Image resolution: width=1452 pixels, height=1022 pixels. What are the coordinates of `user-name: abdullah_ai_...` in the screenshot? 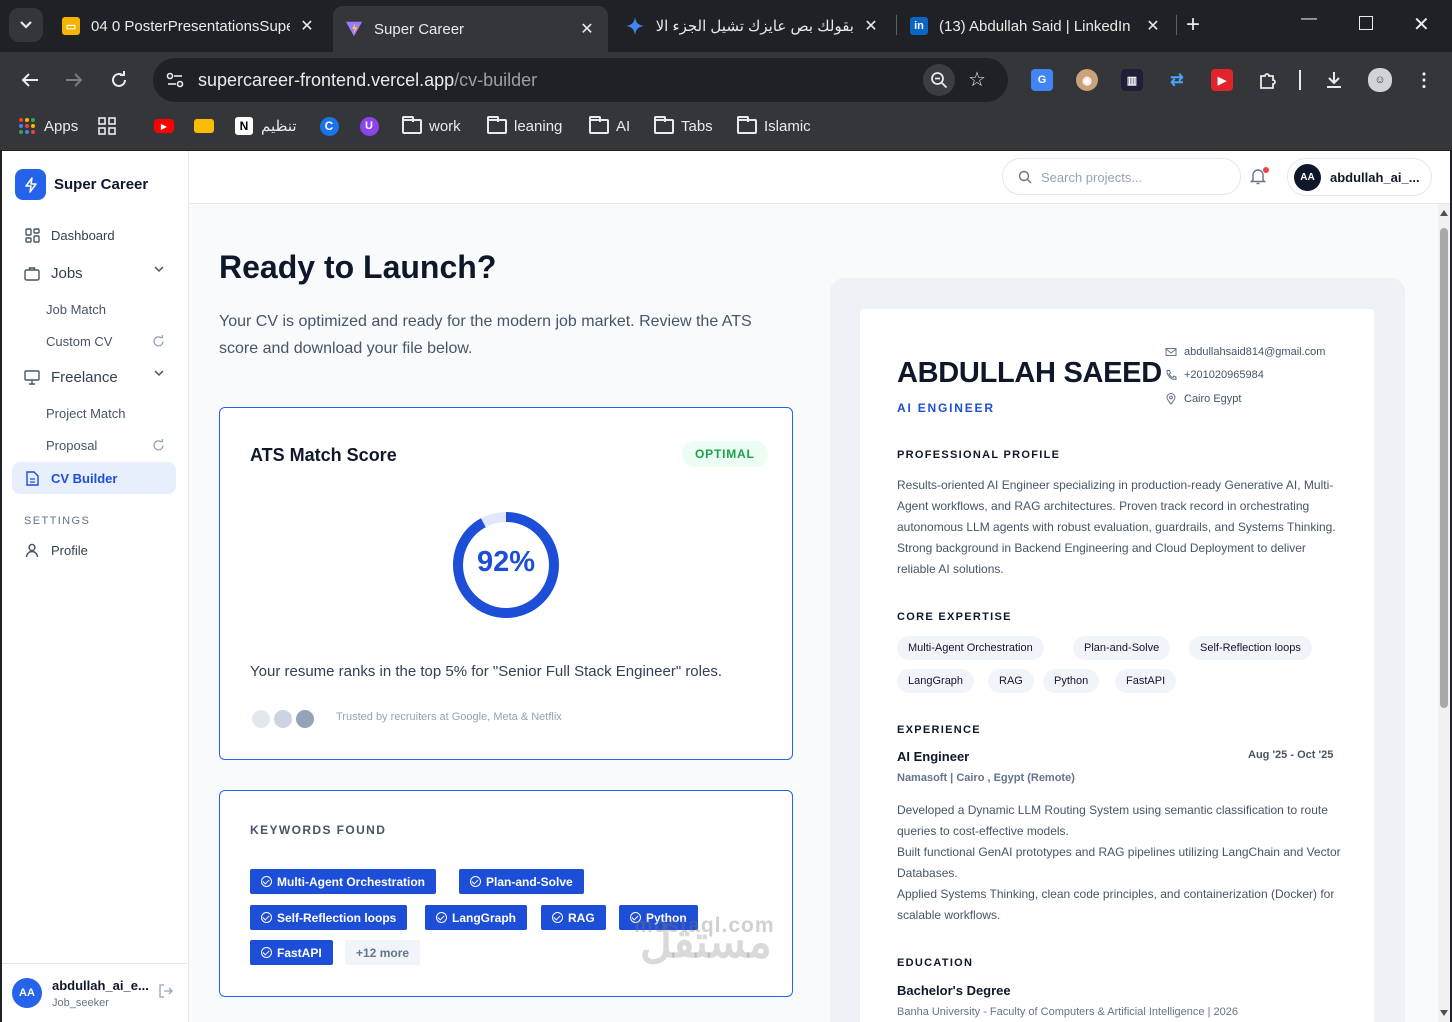 It's located at (1375, 177).